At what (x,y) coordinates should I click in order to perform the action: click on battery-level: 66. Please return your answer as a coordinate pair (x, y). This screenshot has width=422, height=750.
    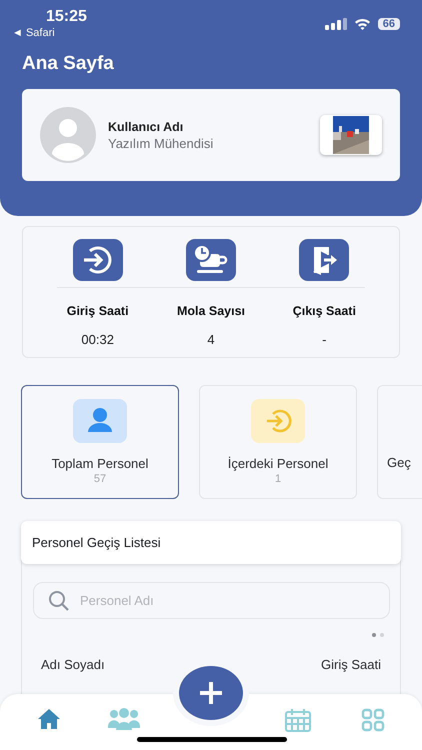
    Looking at the image, I should click on (389, 24).